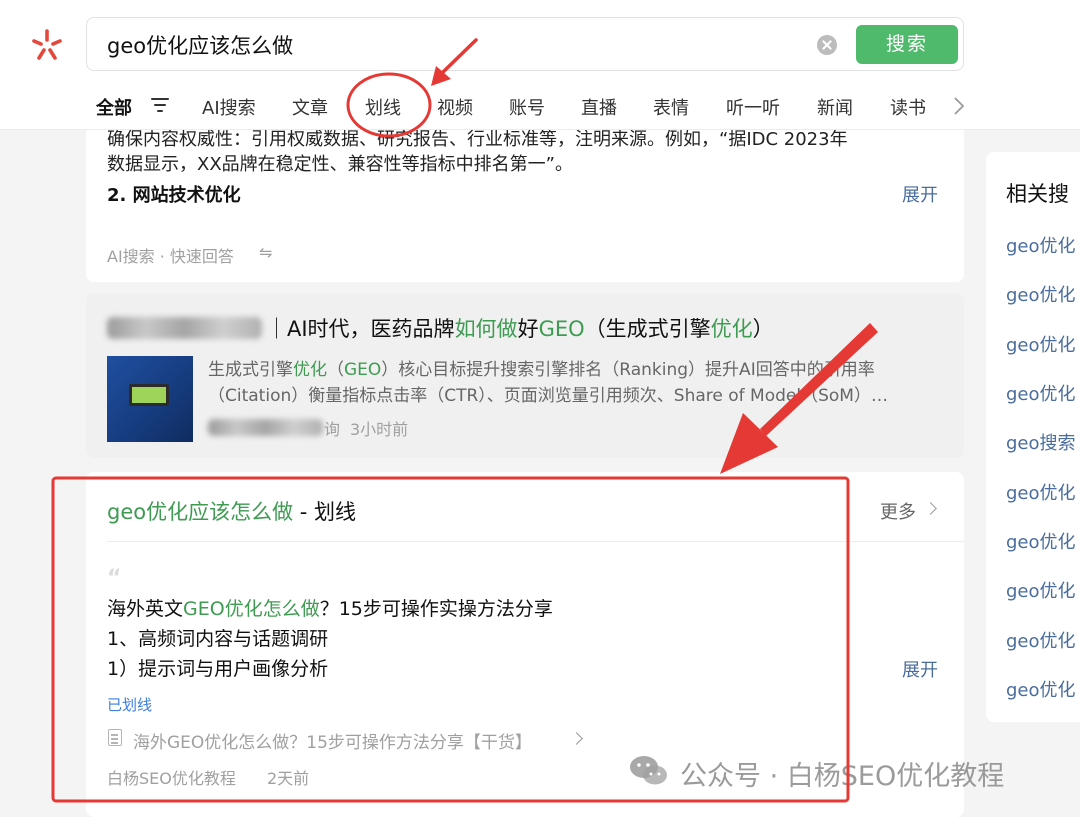 Image resolution: width=1080 pixels, height=817 pixels. What do you see at coordinates (184, 328) in the screenshot?
I see `blurred-account-name` at bounding box center [184, 328].